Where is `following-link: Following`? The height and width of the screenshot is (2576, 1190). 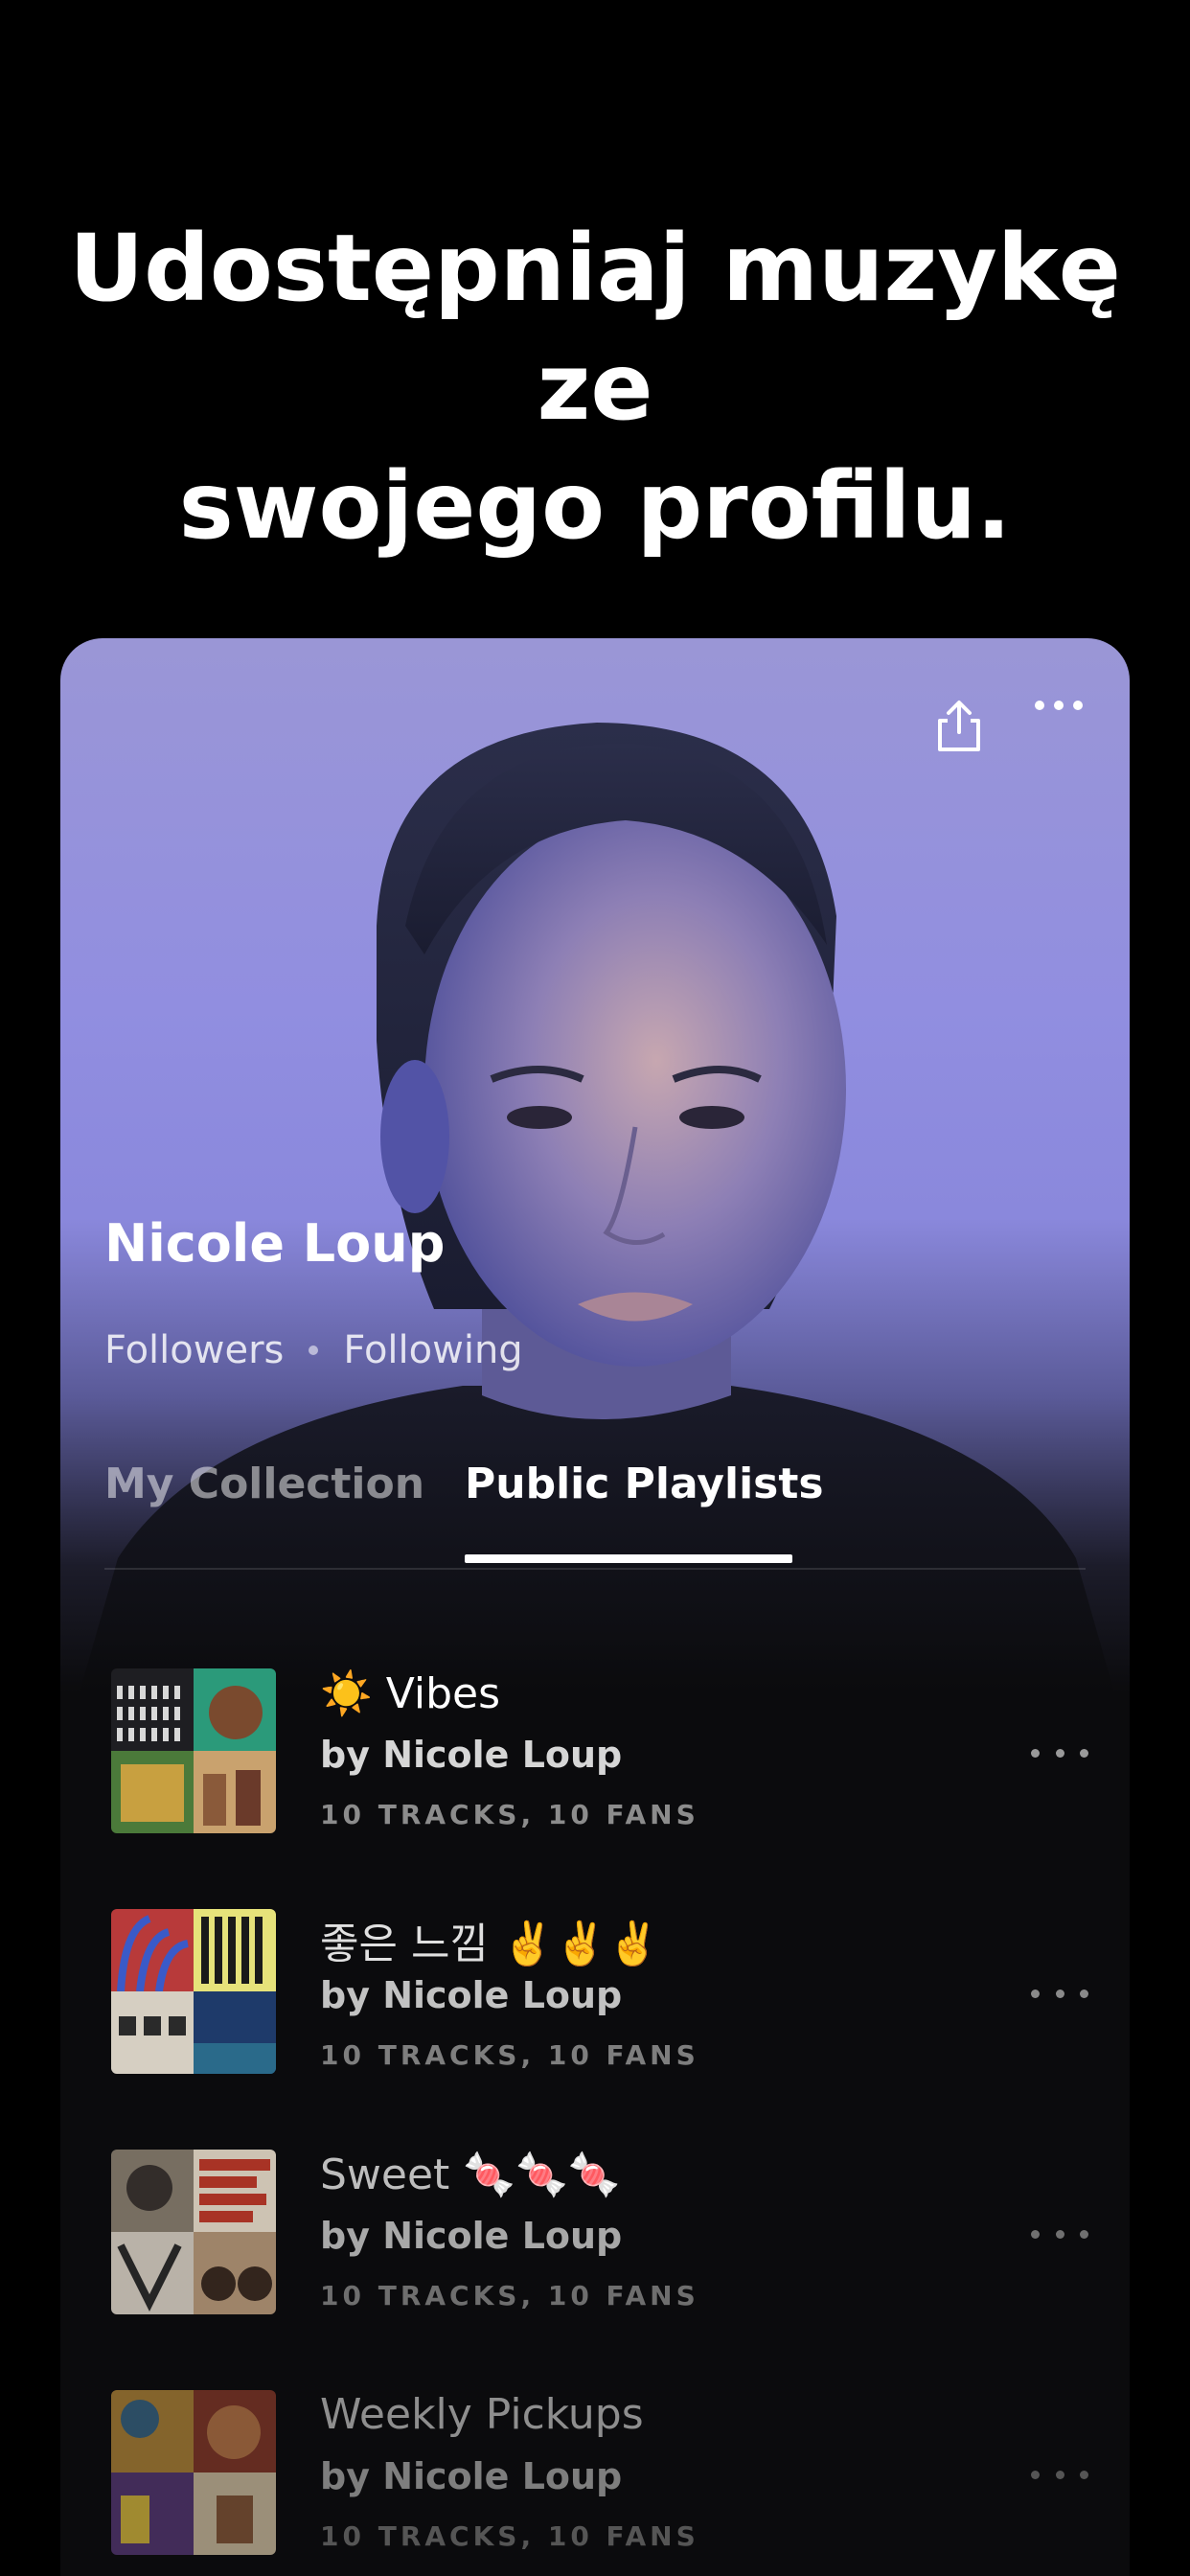
following-link: Following is located at coordinates (433, 1350).